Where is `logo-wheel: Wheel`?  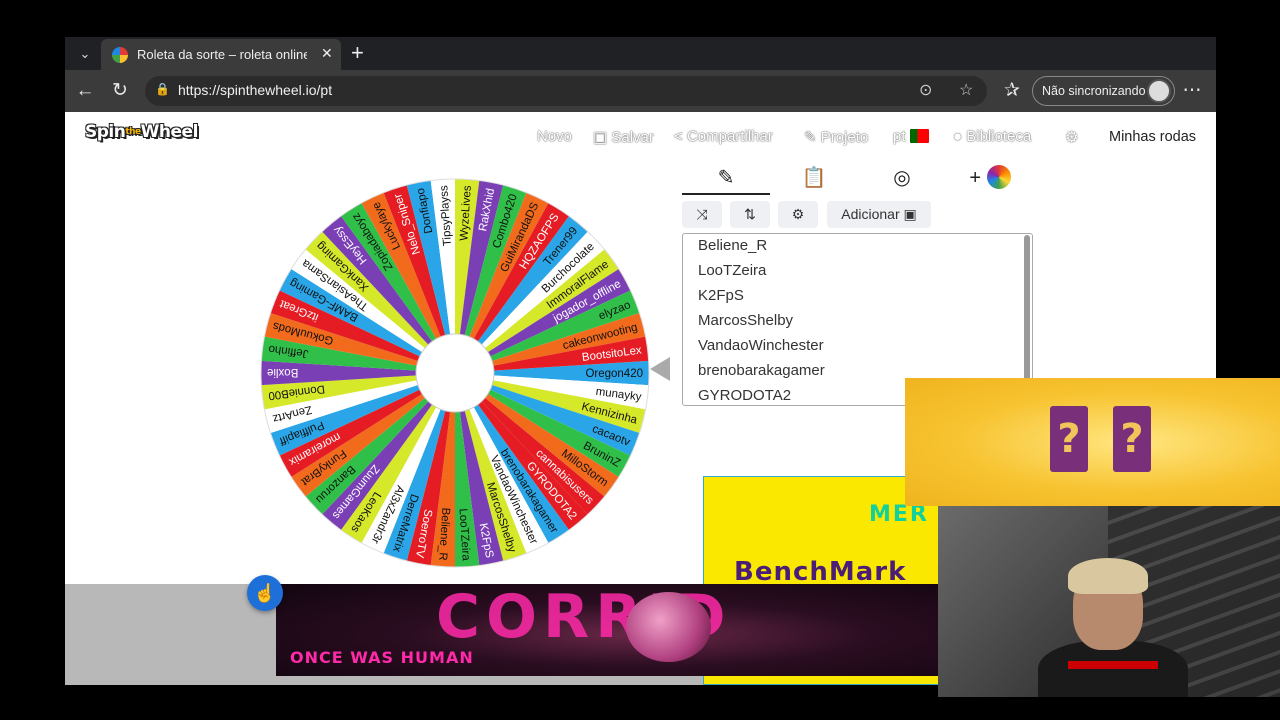 logo-wheel: Wheel is located at coordinates (169, 132).